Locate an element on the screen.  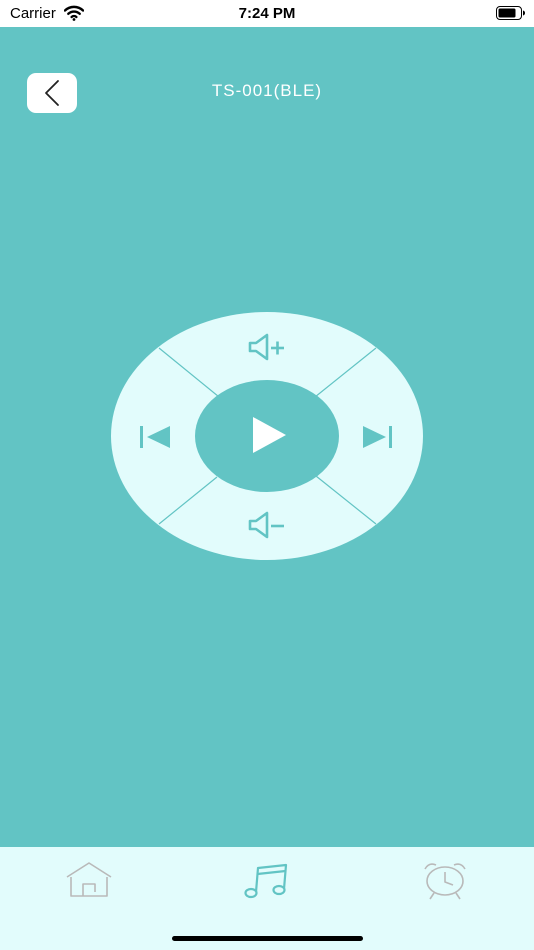
status-bar: Carrier 7:24 PM is located at coordinates (267, 13).